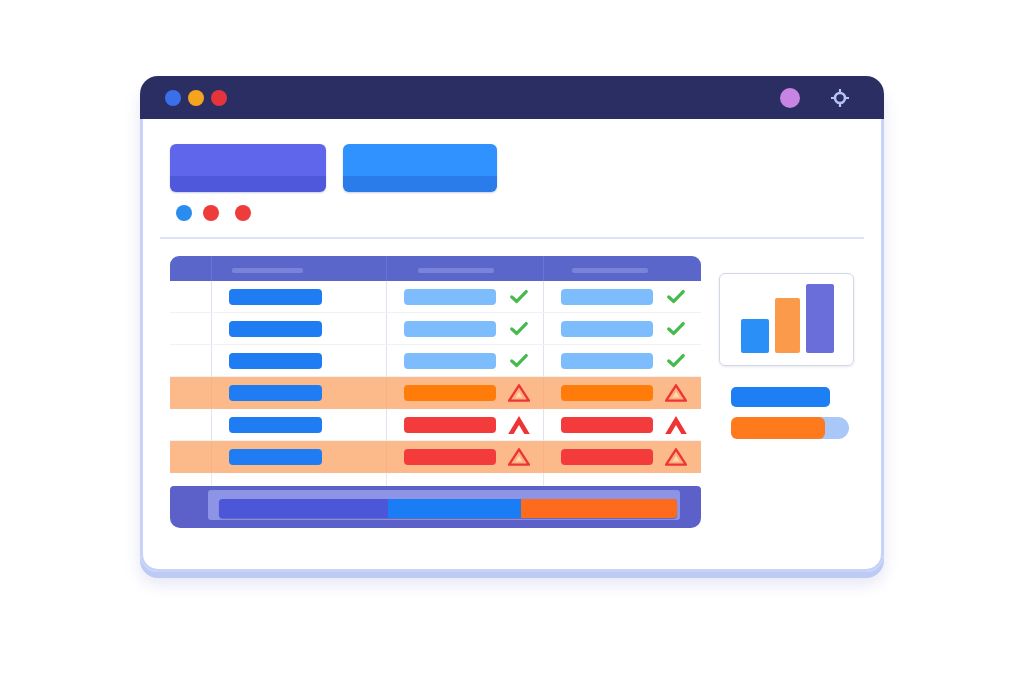  I want to click on crosshair-icon, so click(840, 97).